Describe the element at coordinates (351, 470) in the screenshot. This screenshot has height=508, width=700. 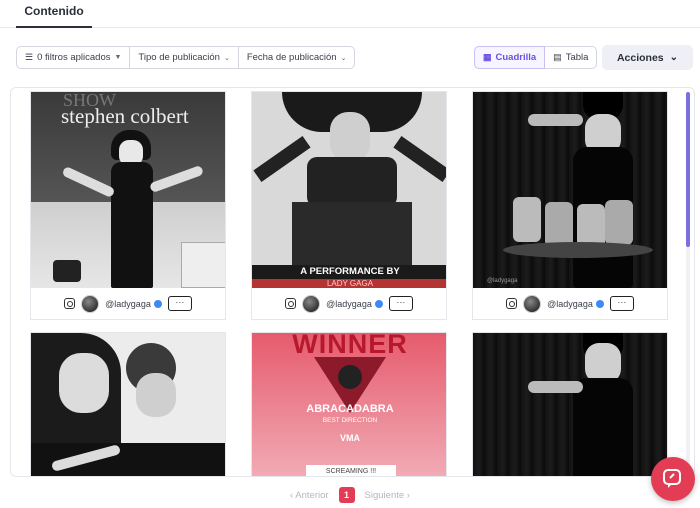
I see `thumb-text: SCREAMING !!!` at that location.